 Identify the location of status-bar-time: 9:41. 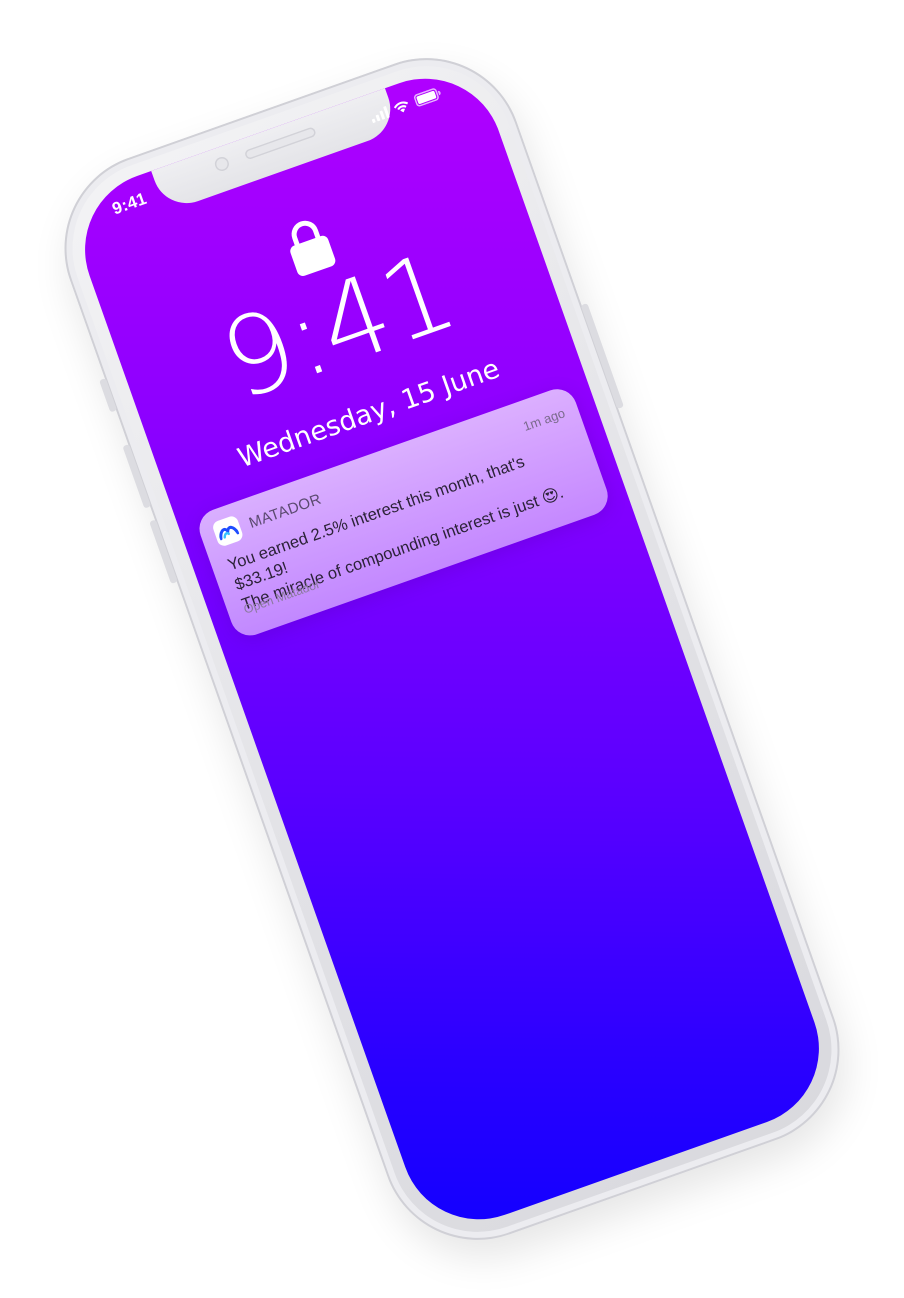
(129, 203).